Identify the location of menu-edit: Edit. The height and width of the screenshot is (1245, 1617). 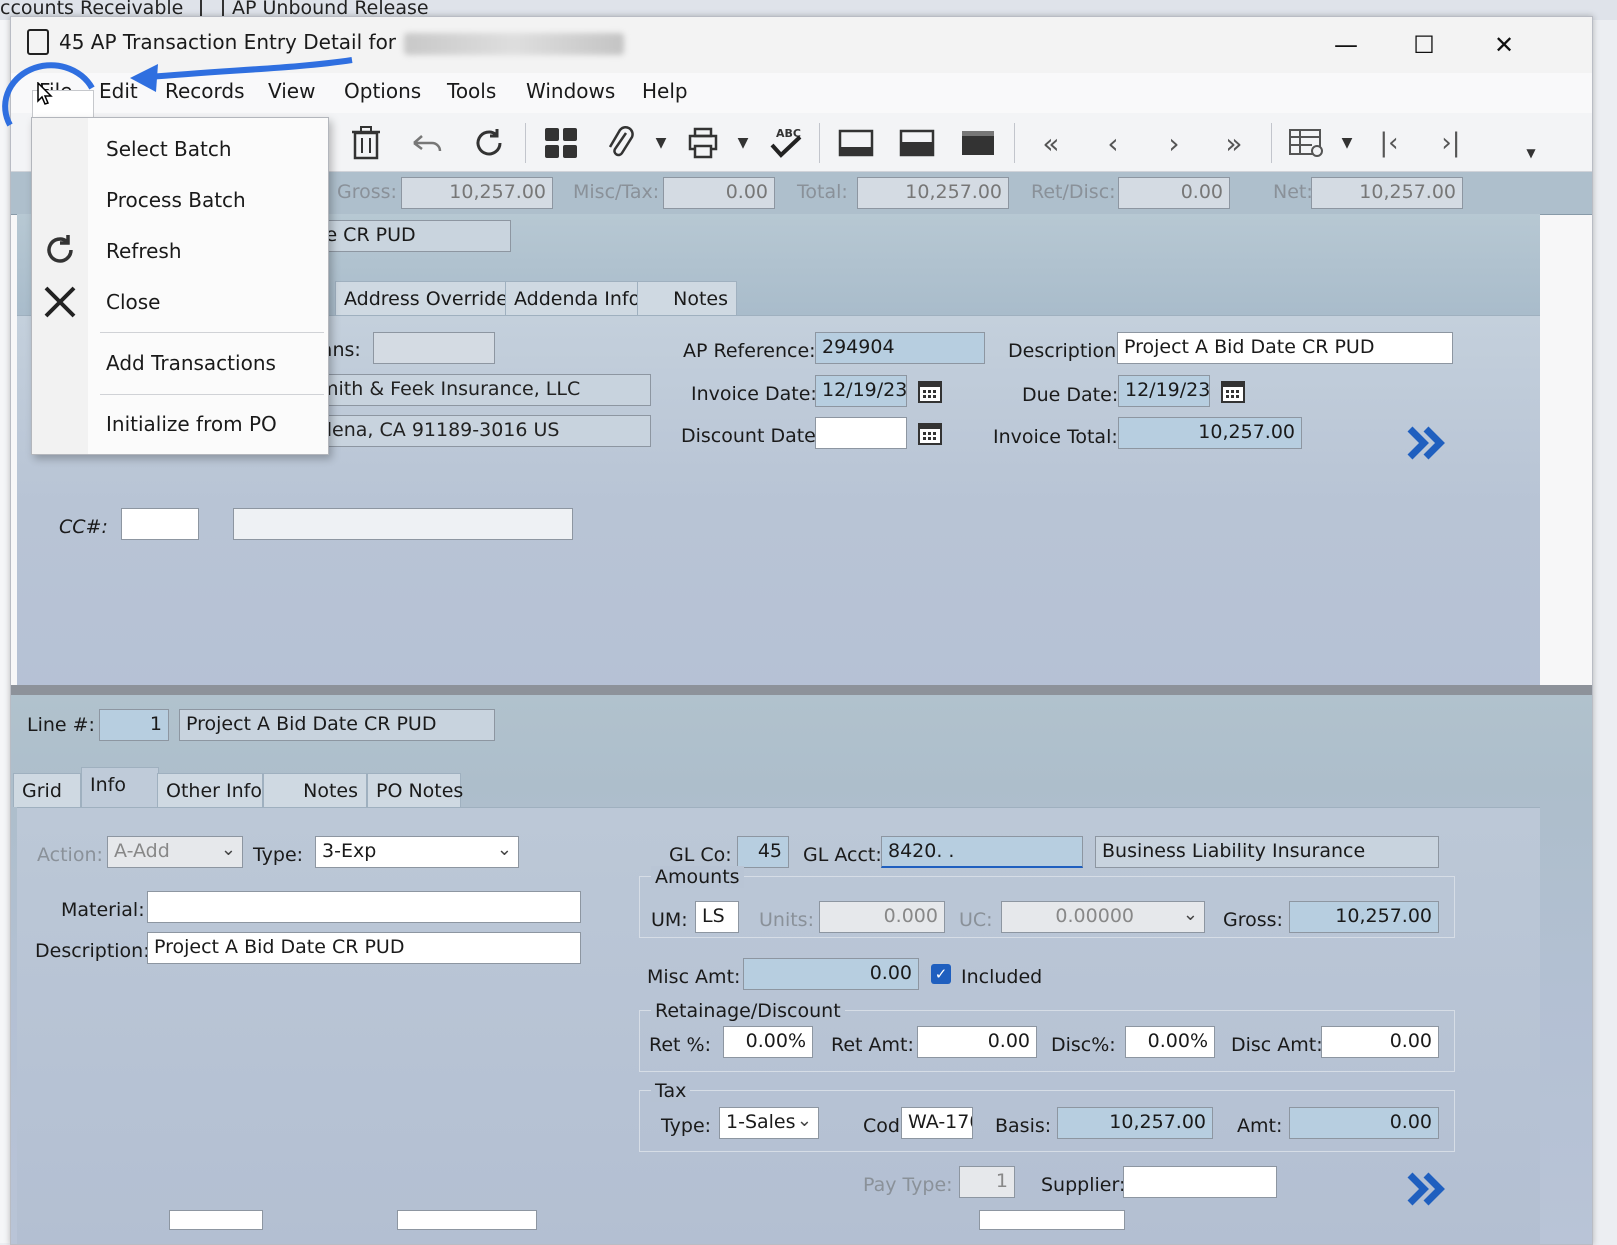
(118, 91).